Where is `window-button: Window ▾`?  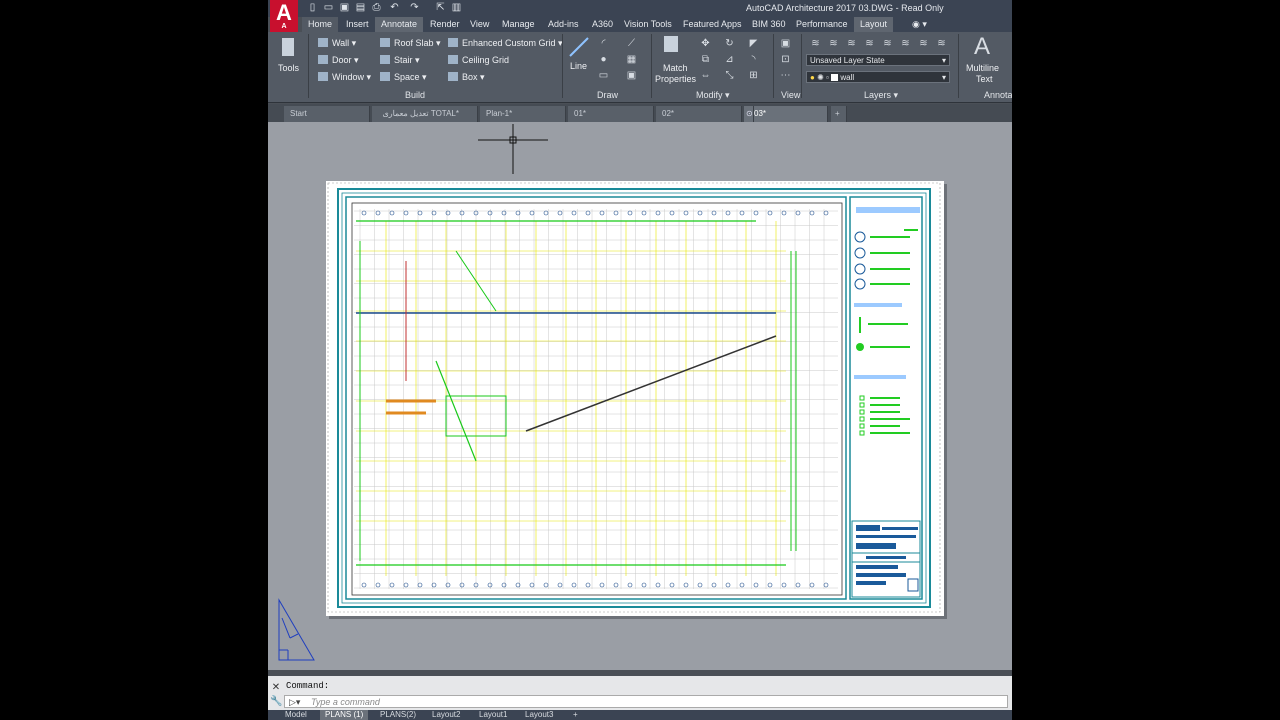
window-button: Window ▾ is located at coordinates (344, 77).